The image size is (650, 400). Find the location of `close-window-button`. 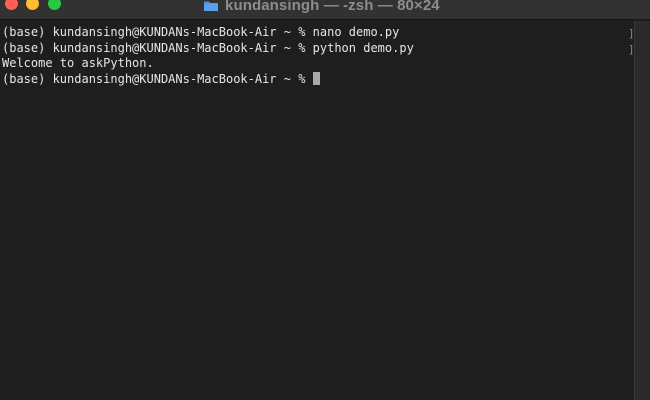

close-window-button is located at coordinates (11, 5).